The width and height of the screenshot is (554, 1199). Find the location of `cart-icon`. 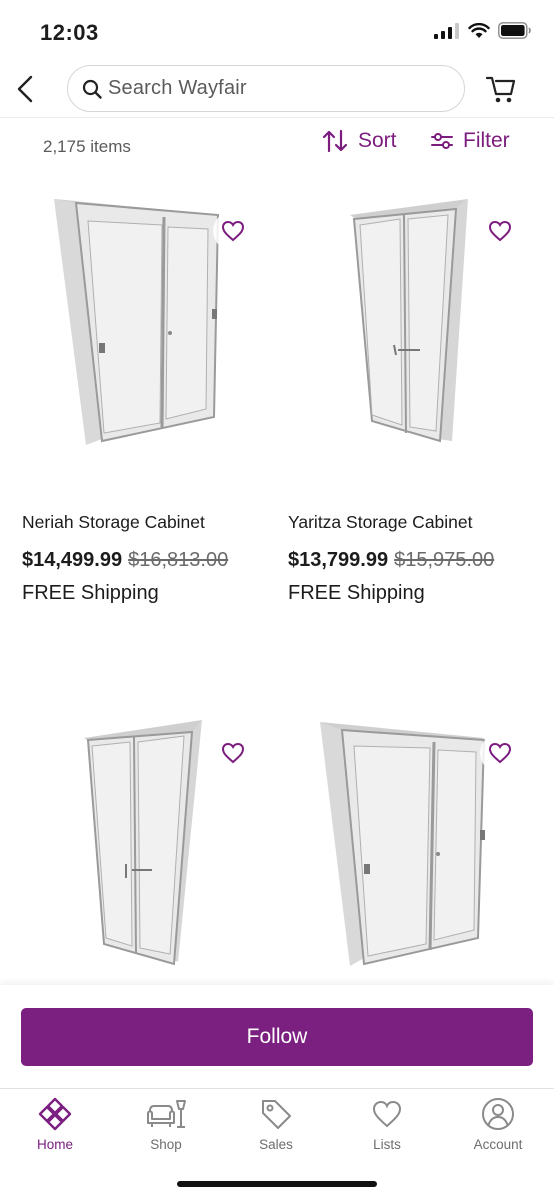

cart-icon is located at coordinates (500, 89).